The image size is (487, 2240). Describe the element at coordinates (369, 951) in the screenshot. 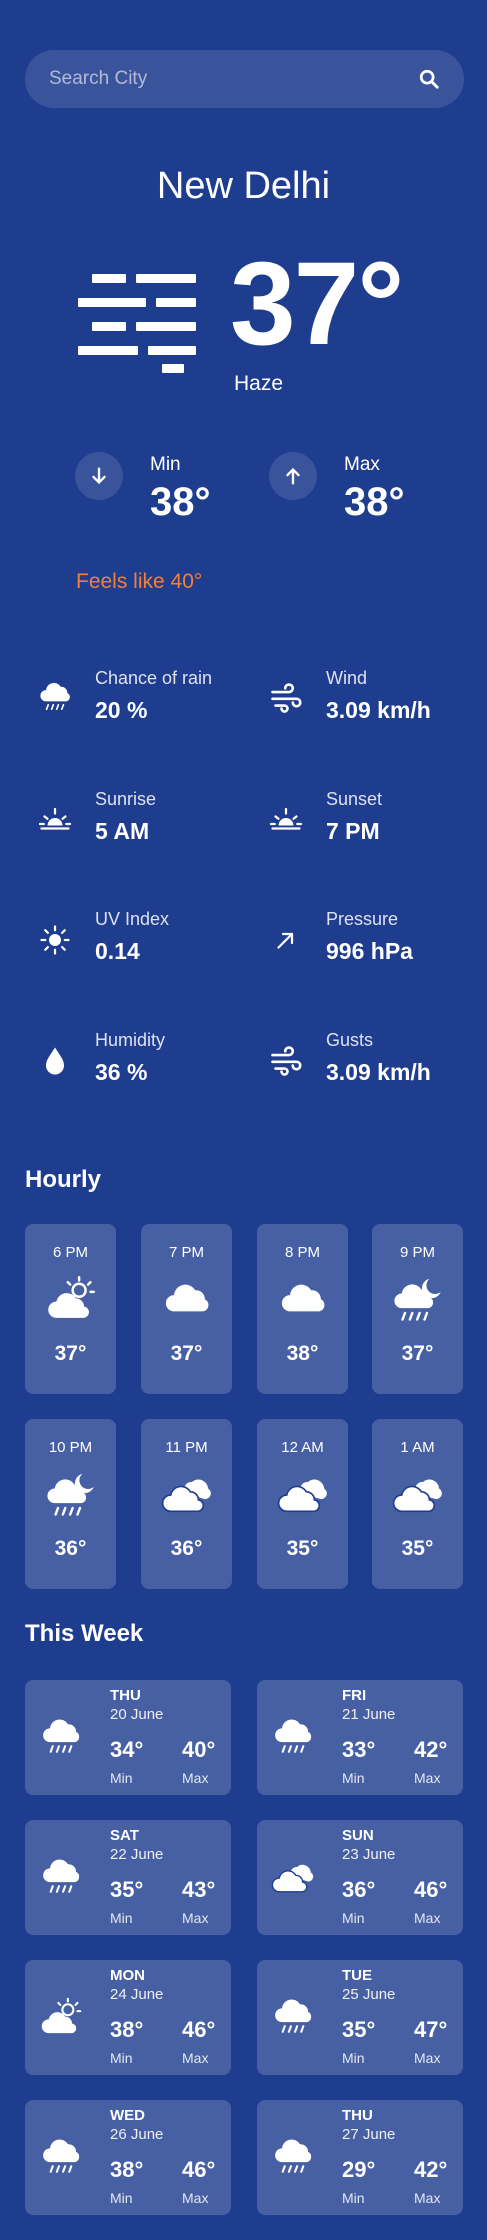

I see `detail-value: 996 hPa` at that location.